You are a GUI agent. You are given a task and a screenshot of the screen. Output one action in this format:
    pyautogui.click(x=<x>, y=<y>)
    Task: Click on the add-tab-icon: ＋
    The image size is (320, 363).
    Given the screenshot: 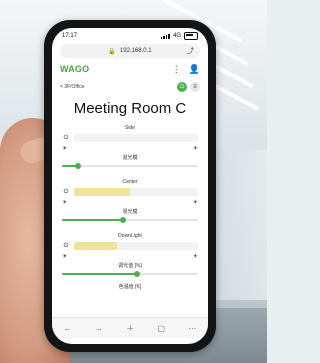 What is the action you would take?
    pyautogui.click(x=130, y=328)
    